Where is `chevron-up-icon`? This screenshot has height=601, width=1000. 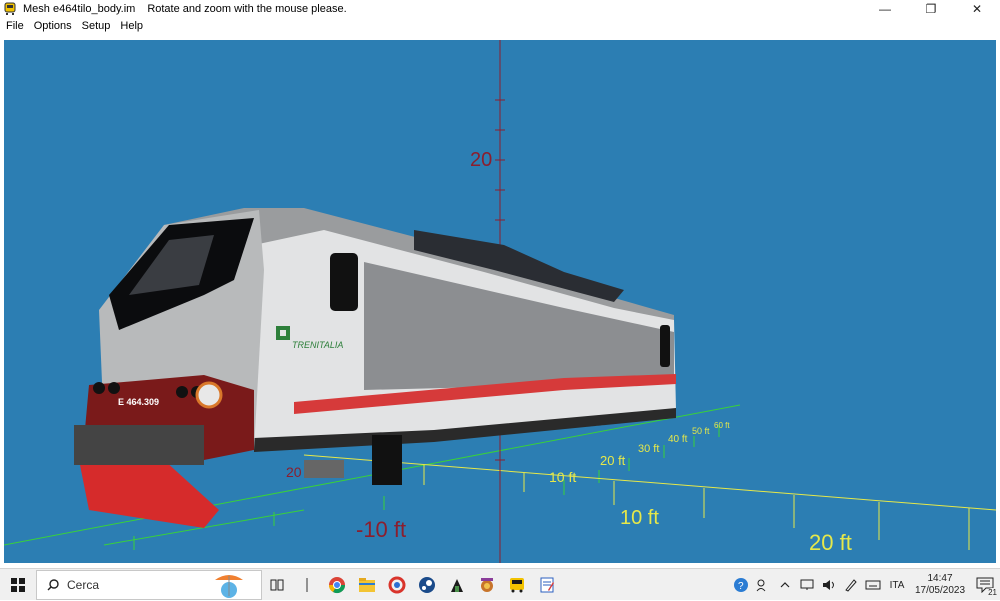 chevron-up-icon is located at coordinates (785, 585).